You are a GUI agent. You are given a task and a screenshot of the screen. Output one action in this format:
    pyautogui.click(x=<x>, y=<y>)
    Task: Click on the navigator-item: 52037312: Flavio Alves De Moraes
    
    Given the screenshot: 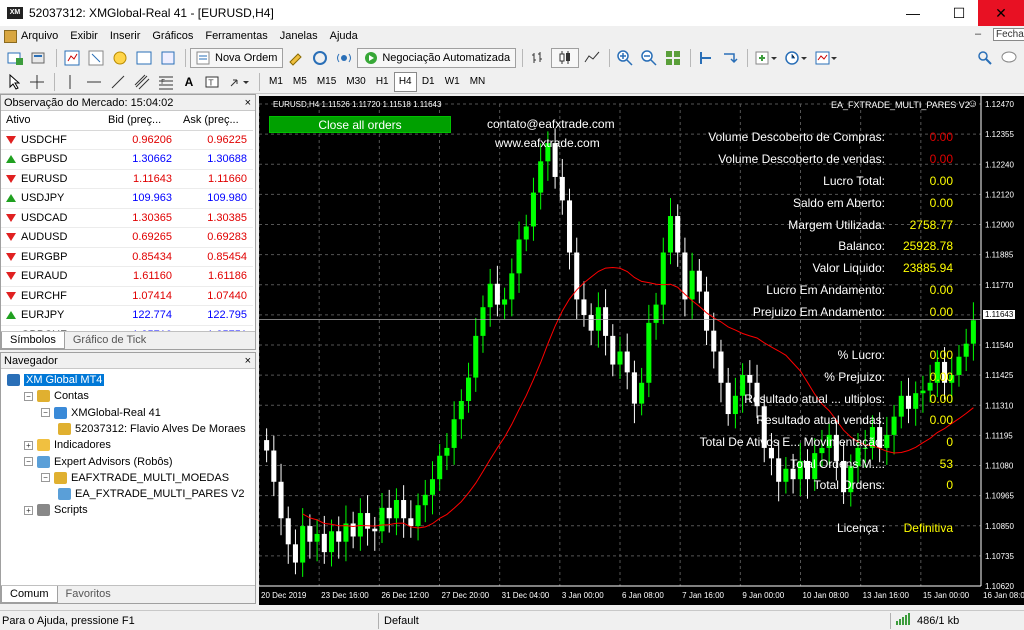 What is the action you would take?
    pyautogui.click(x=152, y=429)
    